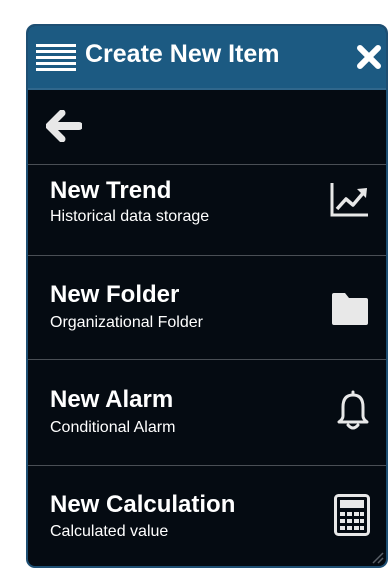 This screenshot has height=569, width=388. Describe the element at coordinates (64, 126) in the screenshot. I see `arrow-left-icon` at that location.